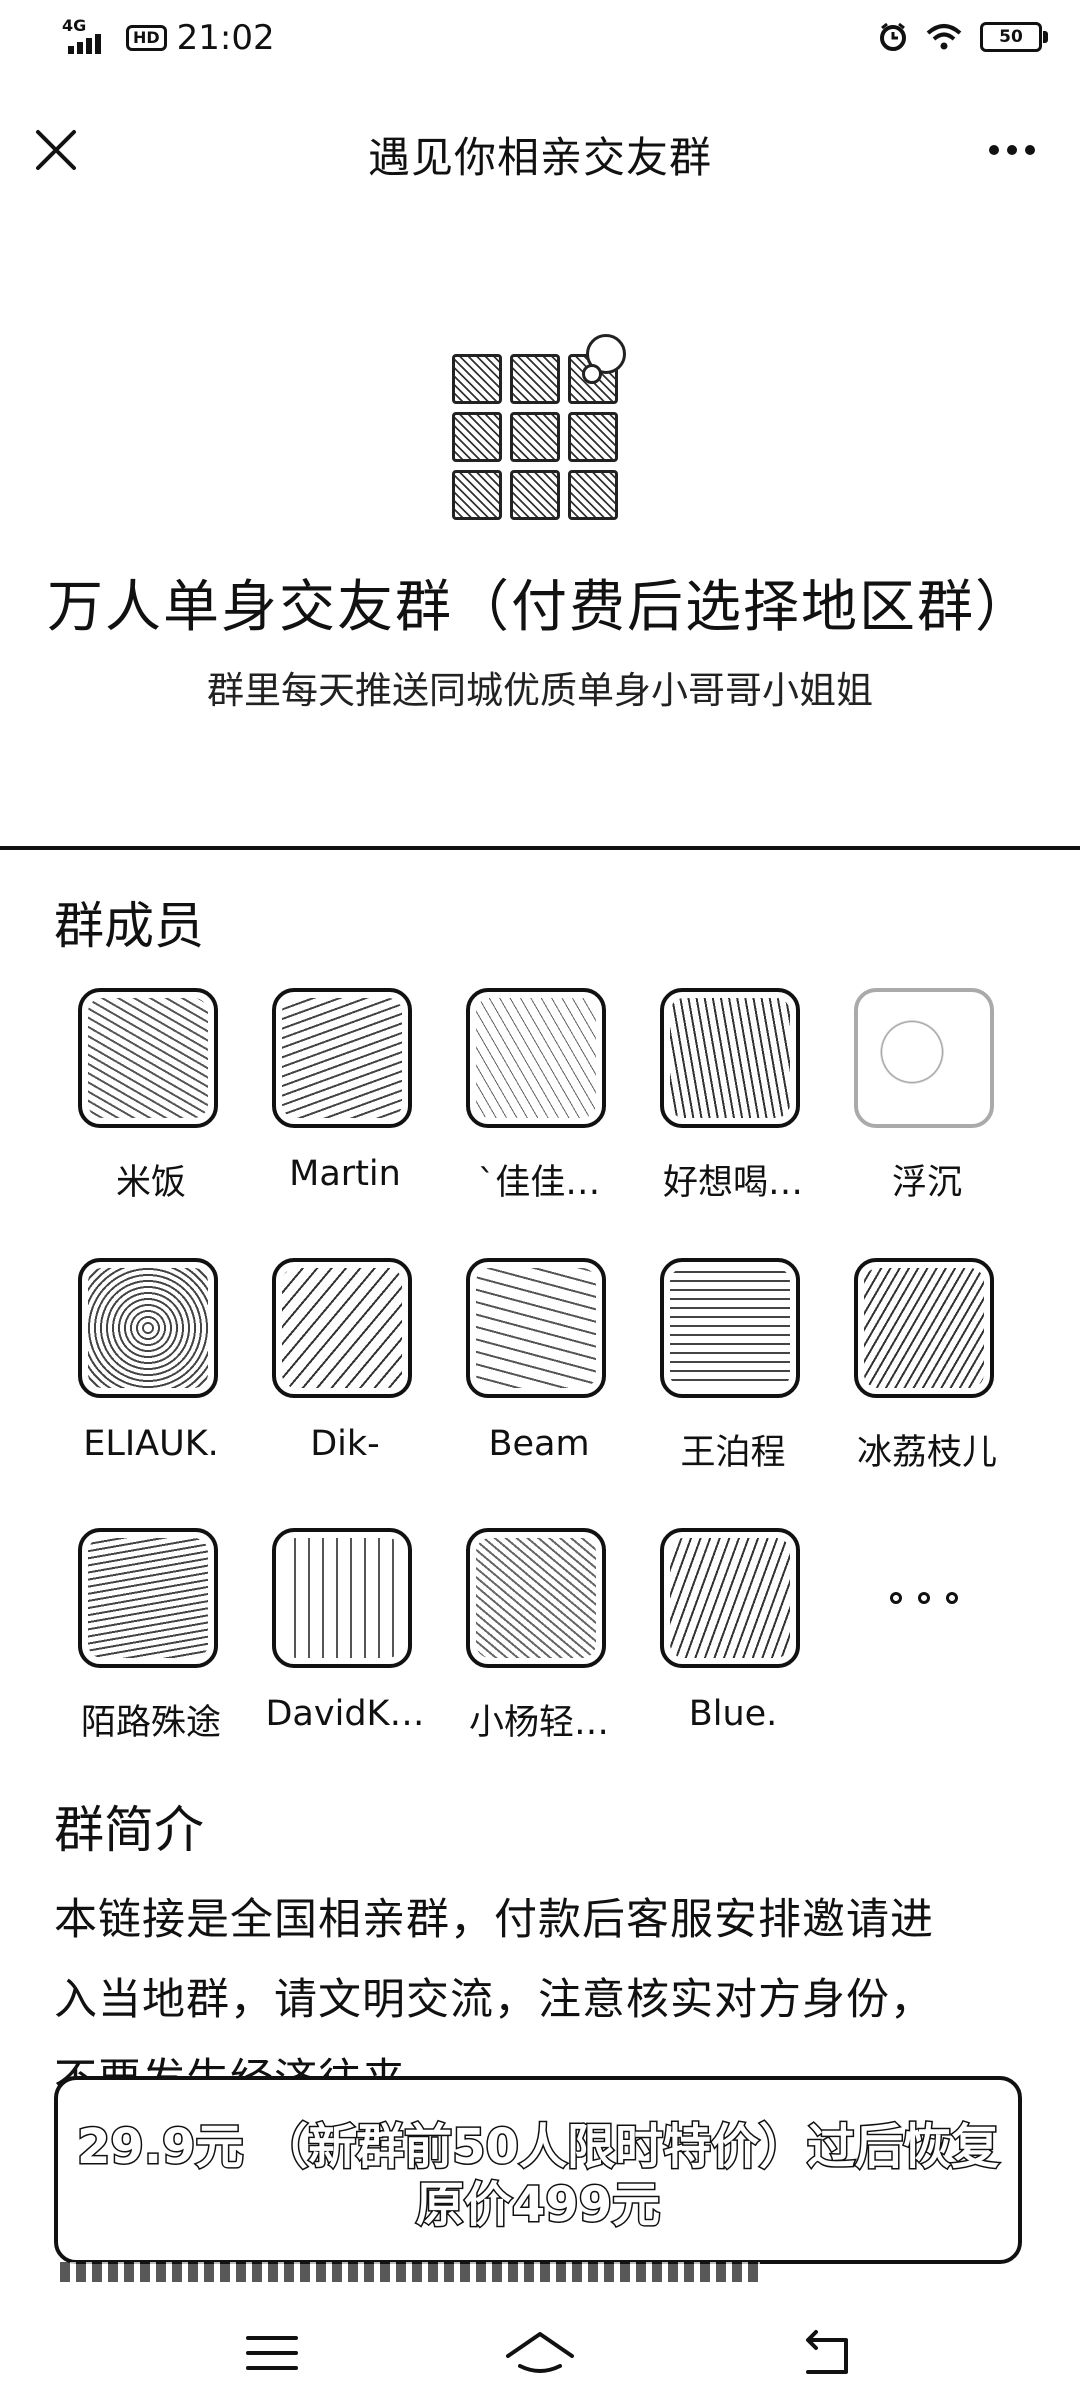 The image size is (1080, 2408). I want to click on pay-button-strip, so click(410, 2272).